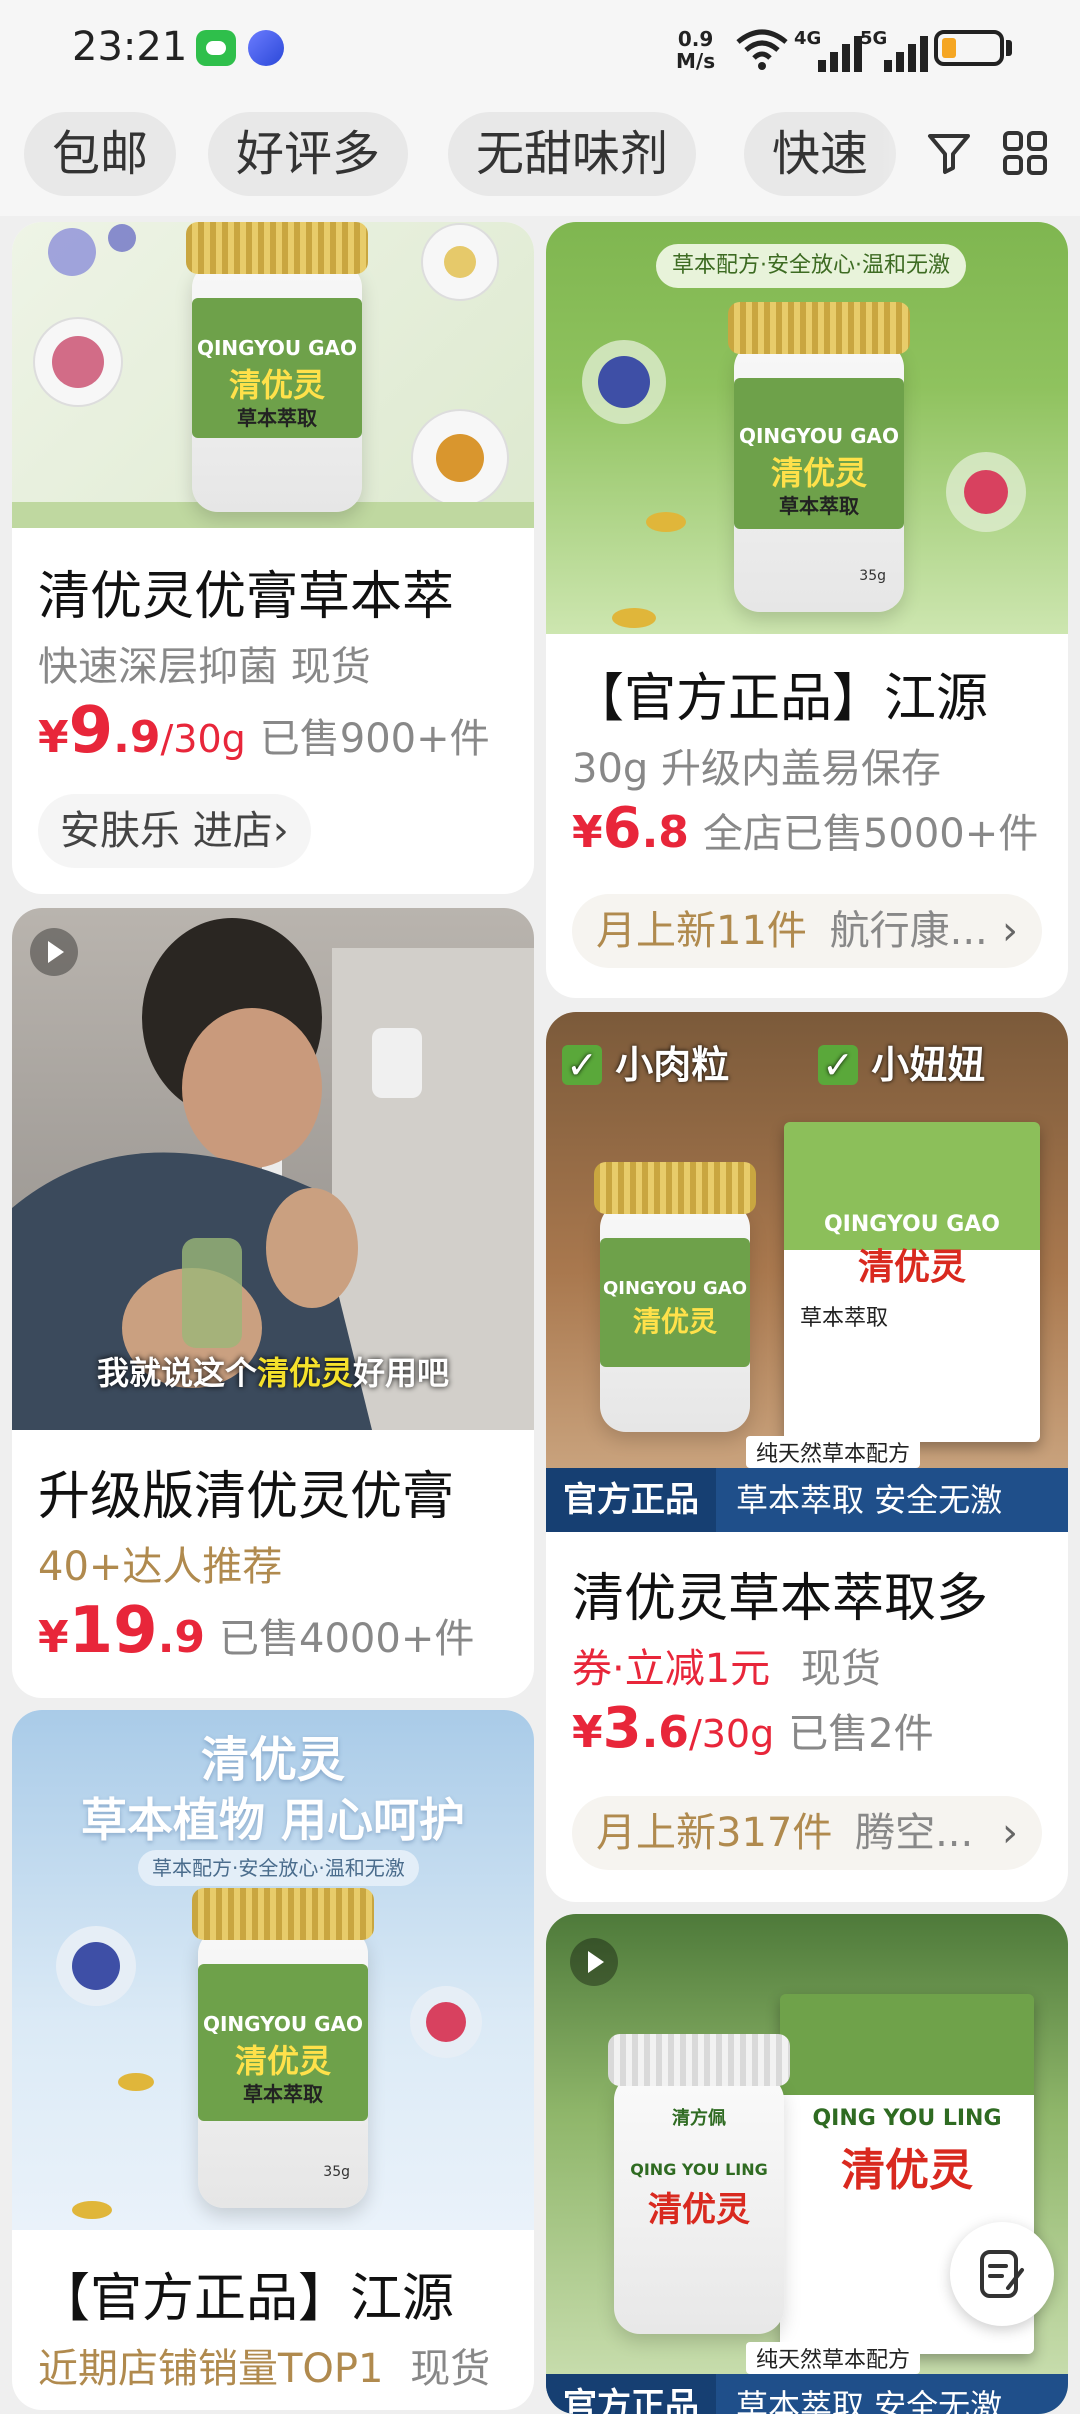 This screenshot has height=2414, width=1080. What do you see at coordinates (113, 1631) in the screenshot?
I see `price-integer: 19` at bounding box center [113, 1631].